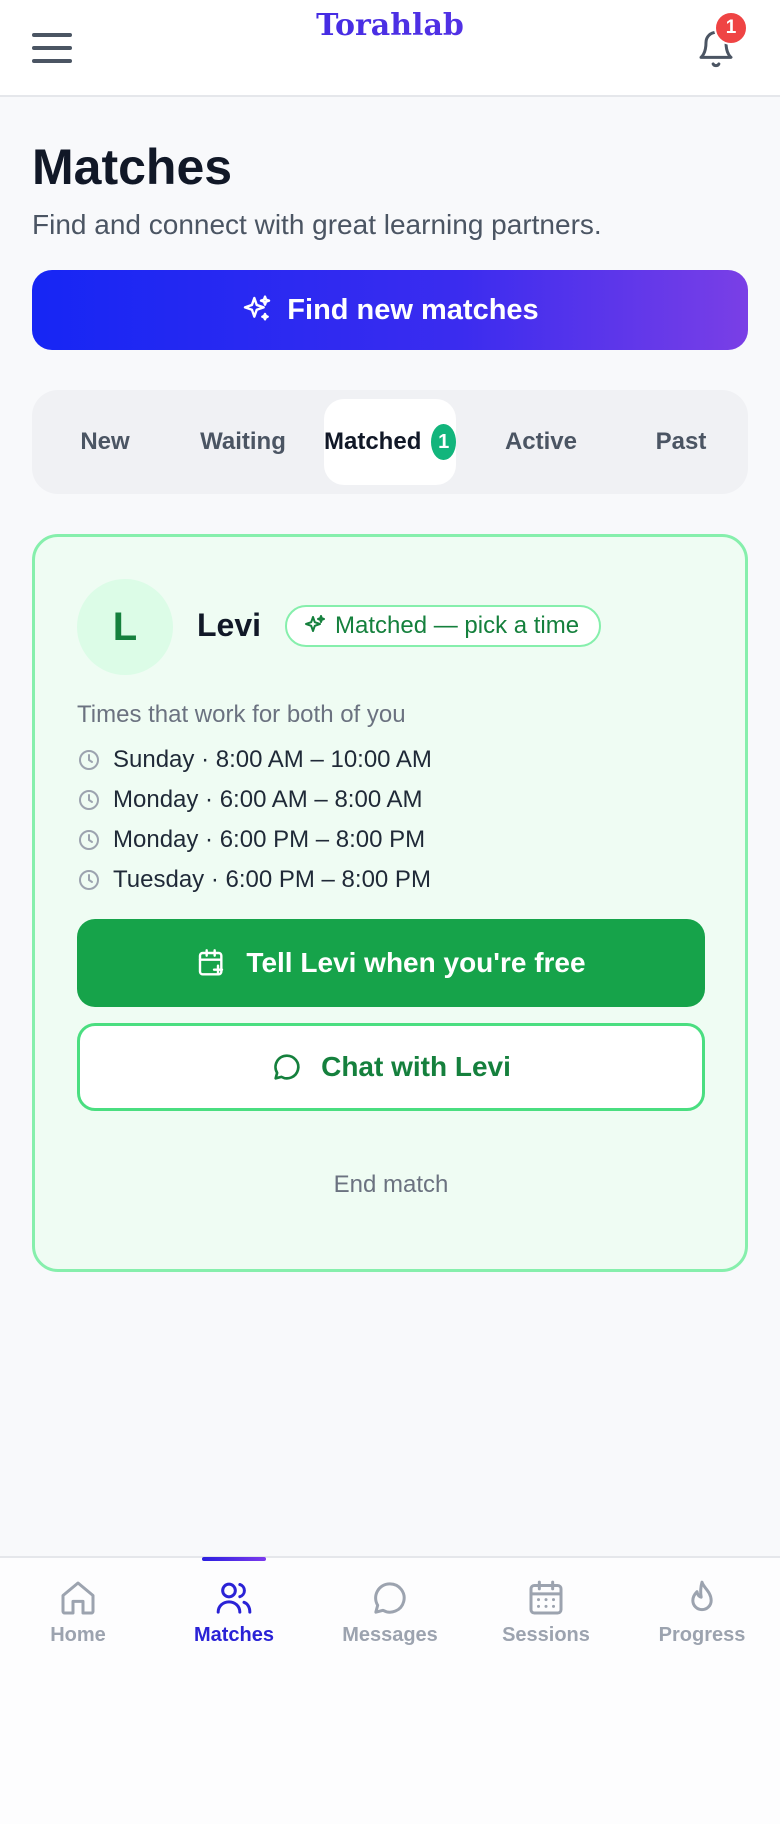  I want to click on time-slot: Monday · 6:00 AM – 8:00 AM, so click(250, 800).